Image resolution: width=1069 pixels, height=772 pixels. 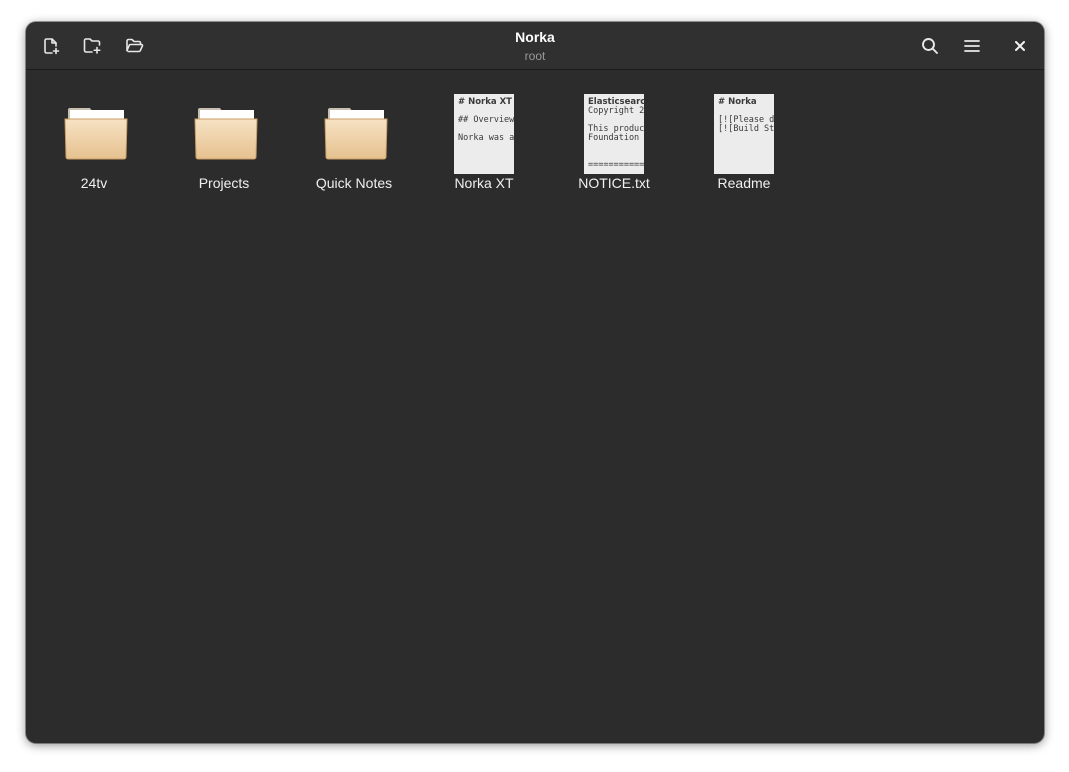 What do you see at coordinates (486, 120) in the screenshot?
I see `preview-line: ## Overview` at bounding box center [486, 120].